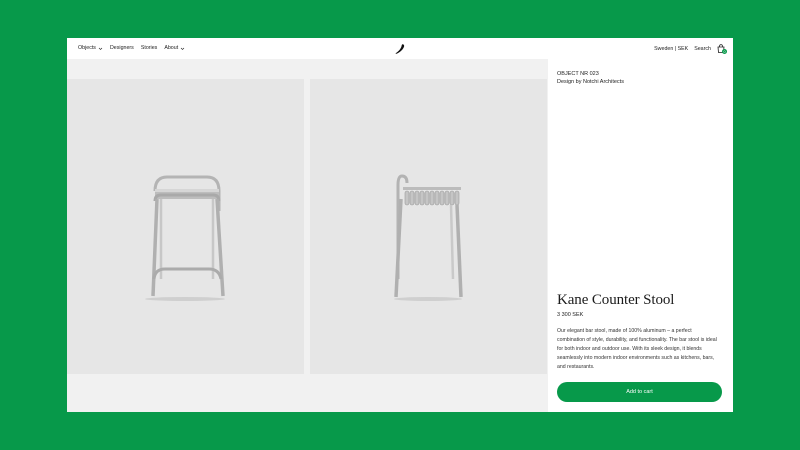  What do you see at coordinates (578, 74) in the screenshot?
I see `object-number: OBJECT NR 023` at bounding box center [578, 74].